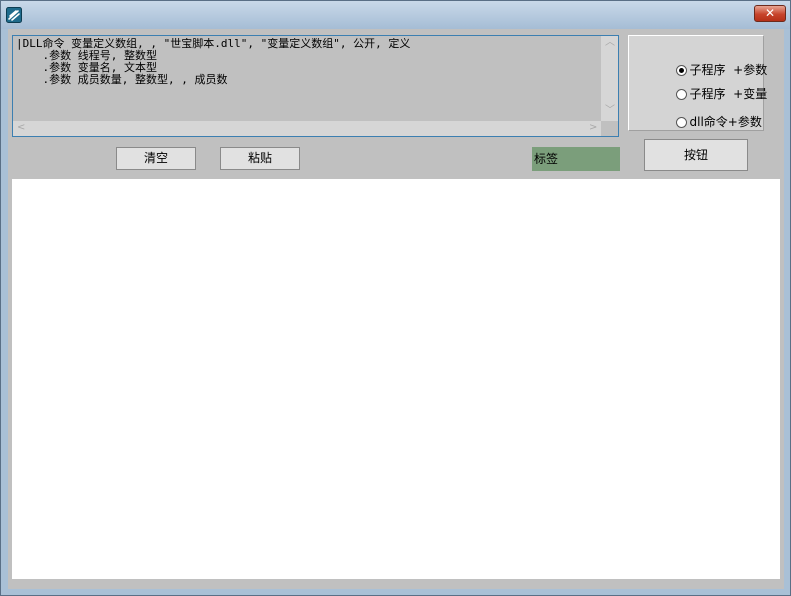 This screenshot has width=791, height=596. I want to click on app-logo-icon, so click(14, 15).